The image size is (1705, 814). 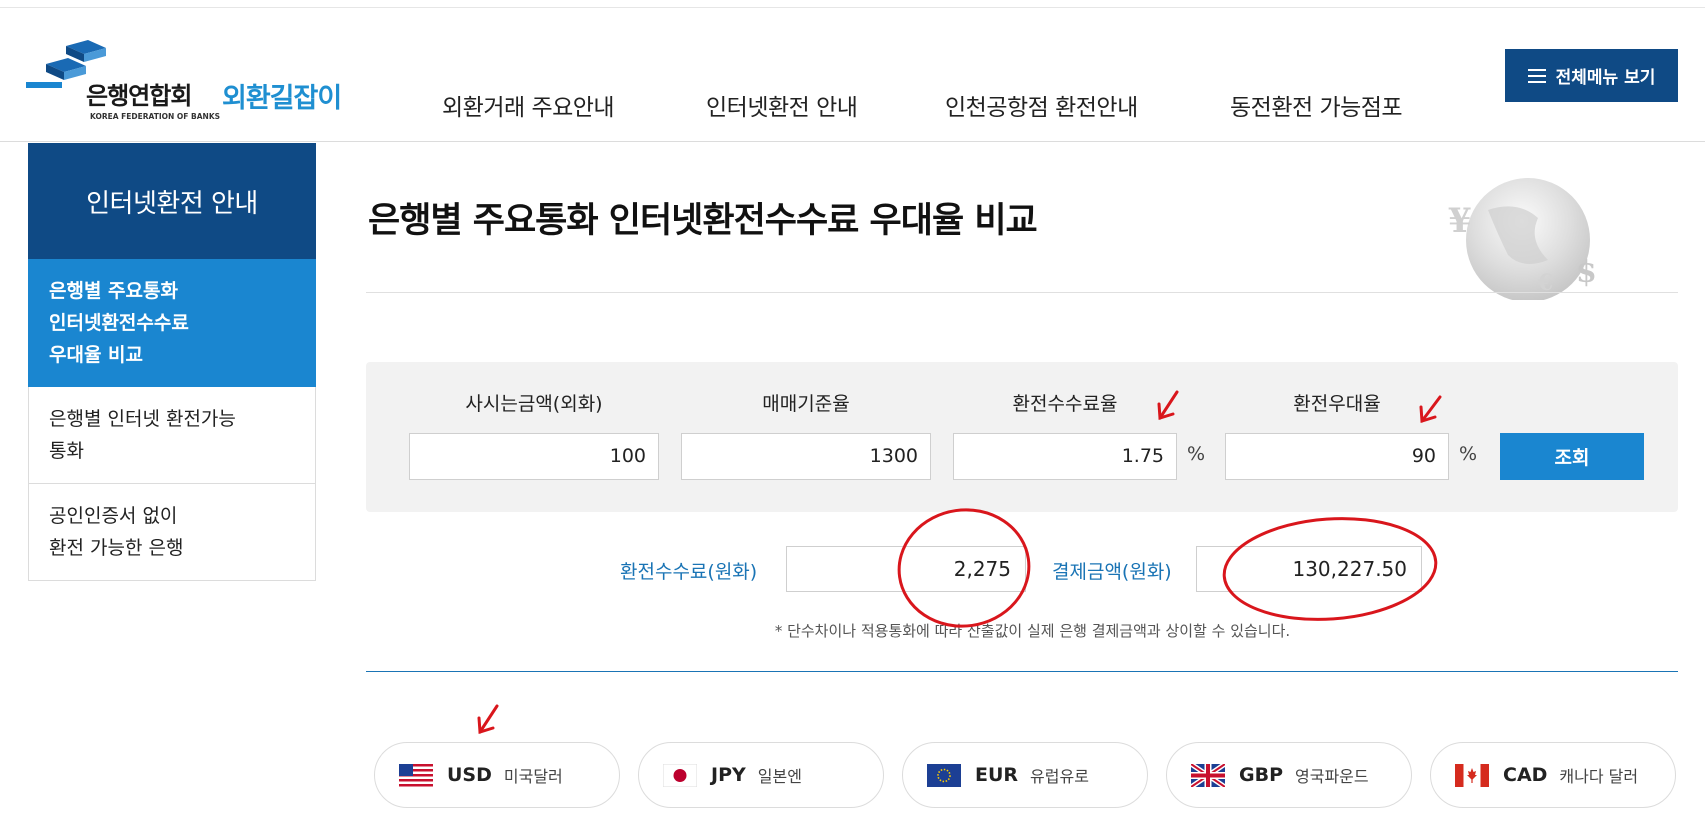 What do you see at coordinates (703, 221) in the screenshot?
I see `page-title: 은행별 주요통화 인터넷환전수수료 우대율 비교` at bounding box center [703, 221].